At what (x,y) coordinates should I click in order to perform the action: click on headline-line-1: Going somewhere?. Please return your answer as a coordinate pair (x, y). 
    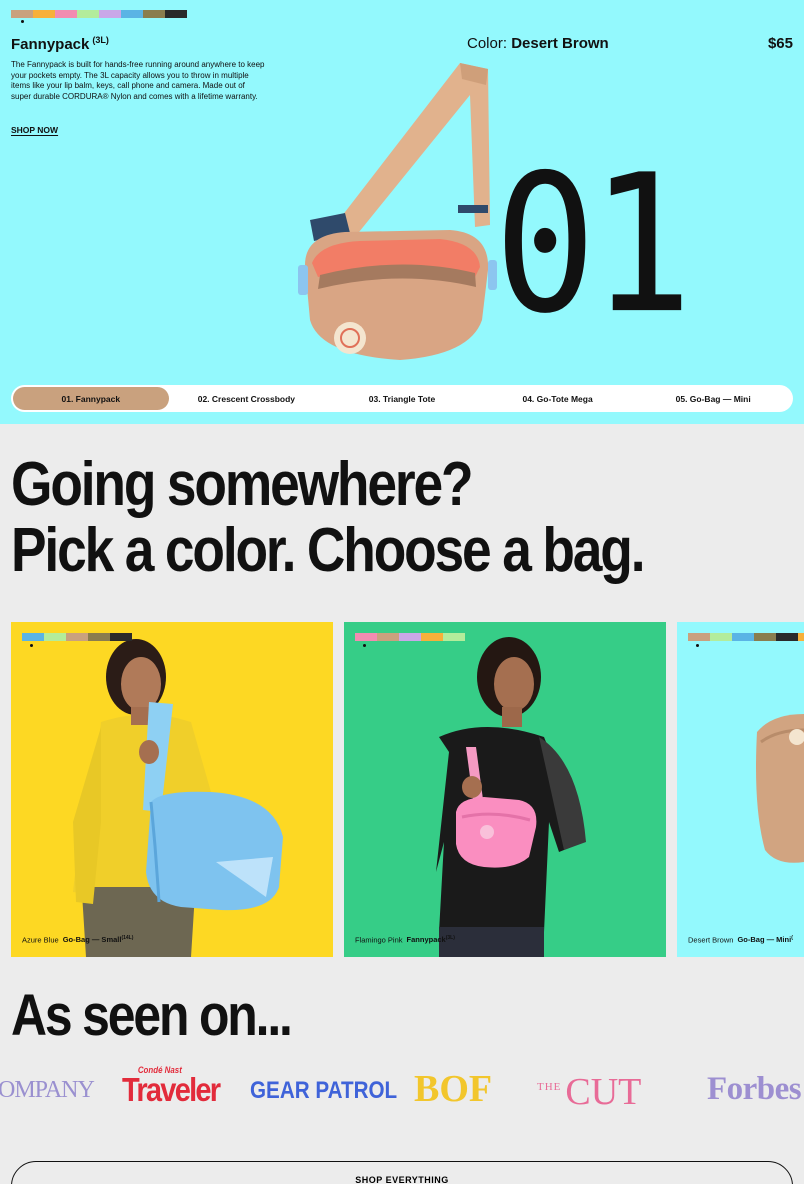
    Looking at the image, I should click on (242, 484).